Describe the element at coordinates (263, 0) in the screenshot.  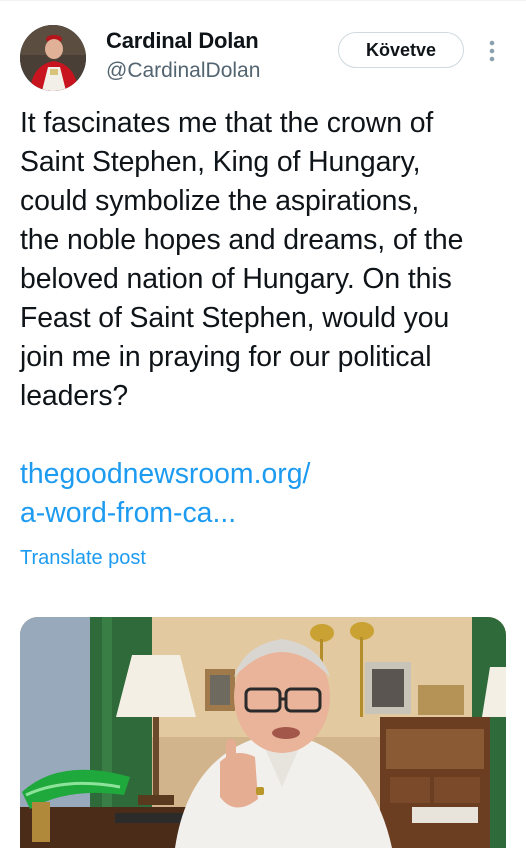
I see `top-divider` at that location.